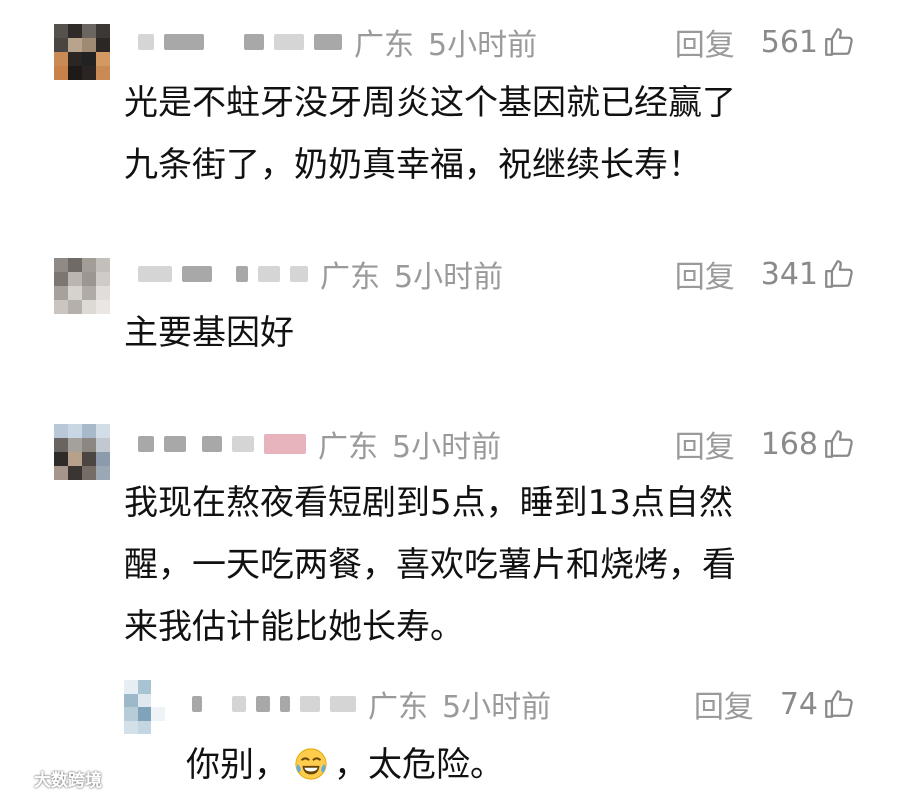  Describe the element at coordinates (430, 103) in the screenshot. I see `comment-line: 光是不蛀牙没牙周炎这个基因就已经赢了` at that location.